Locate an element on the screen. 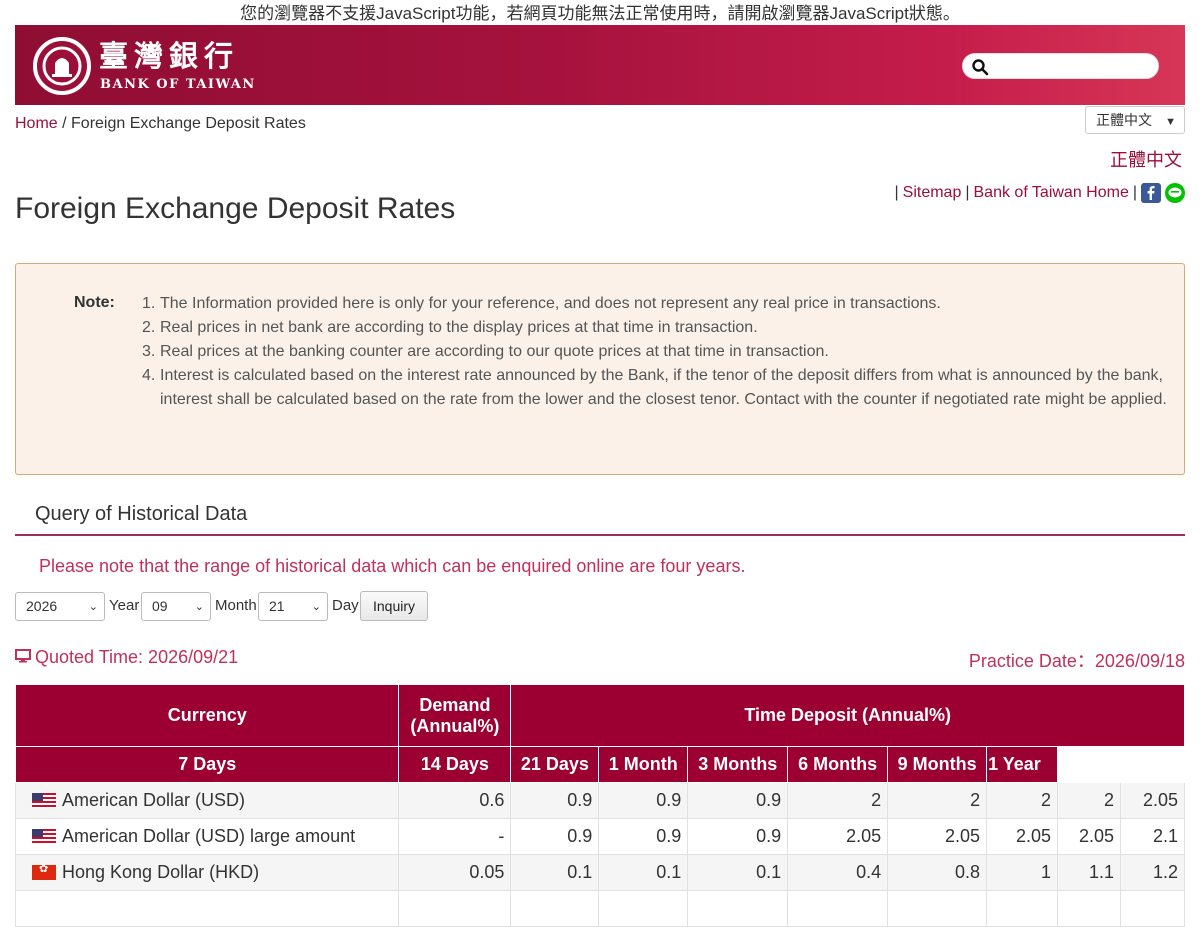 Image resolution: width=1200 pixels, height=927 pixels. day-select-value: 21 is located at coordinates (277, 606).